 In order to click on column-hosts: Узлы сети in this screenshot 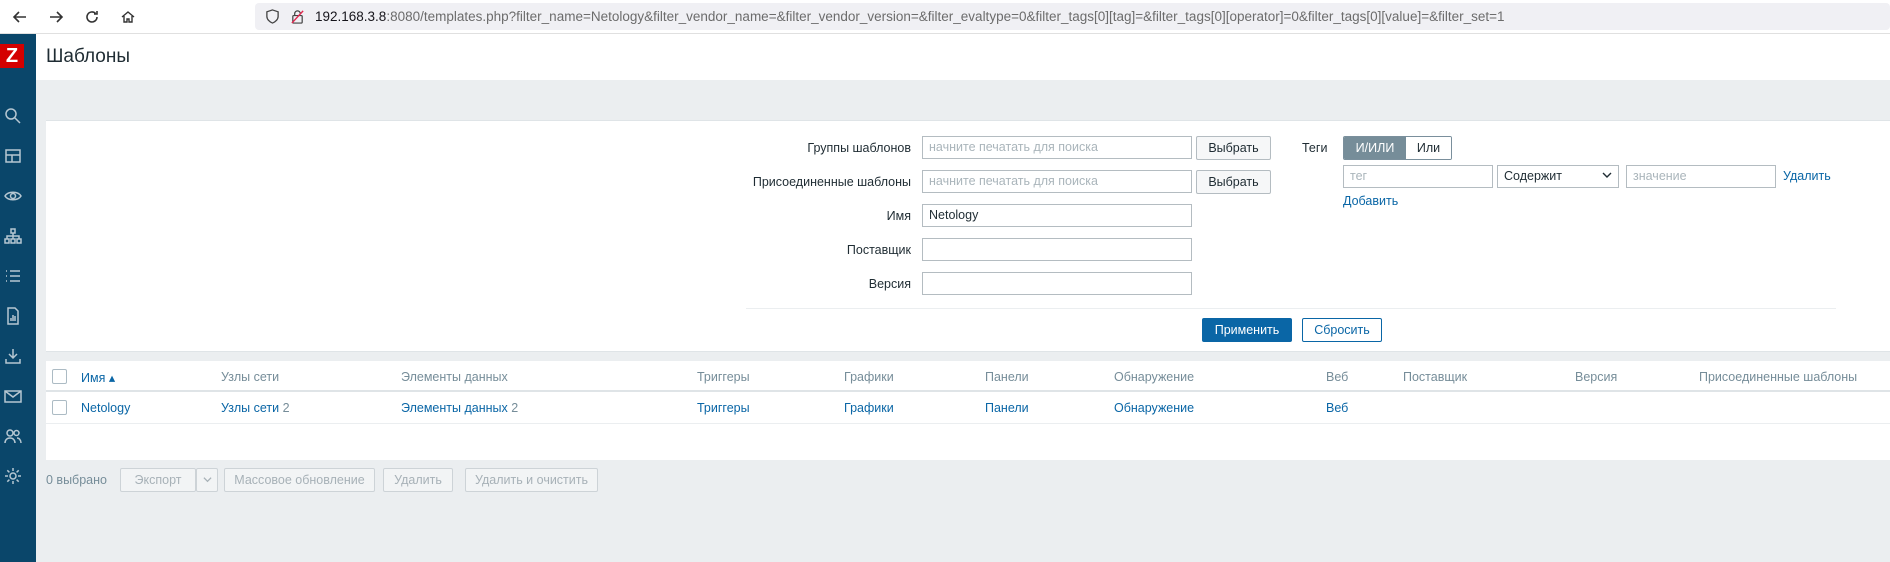, I will do `click(250, 377)`.